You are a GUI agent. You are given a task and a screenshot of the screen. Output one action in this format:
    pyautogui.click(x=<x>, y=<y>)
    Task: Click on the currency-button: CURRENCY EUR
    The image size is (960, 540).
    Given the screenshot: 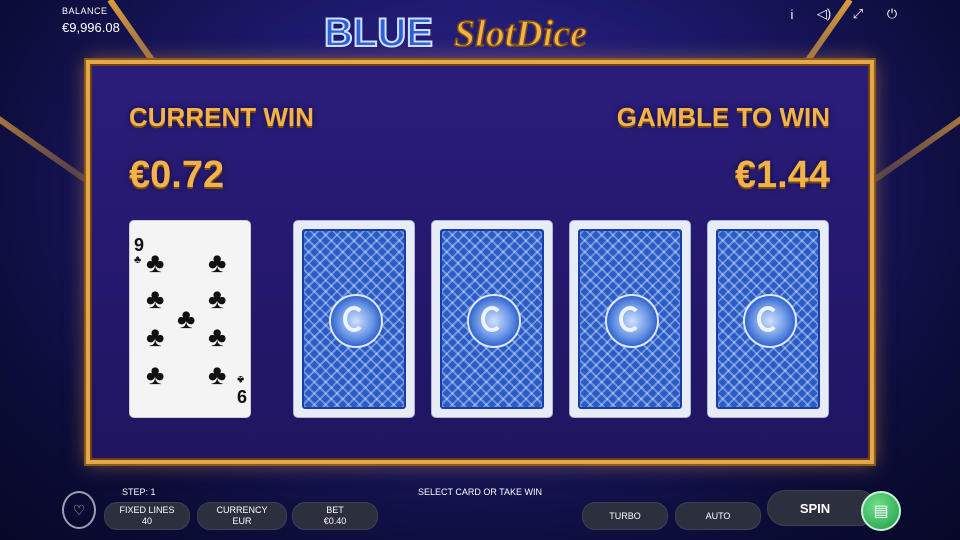 What is the action you would take?
    pyautogui.click(x=242, y=516)
    